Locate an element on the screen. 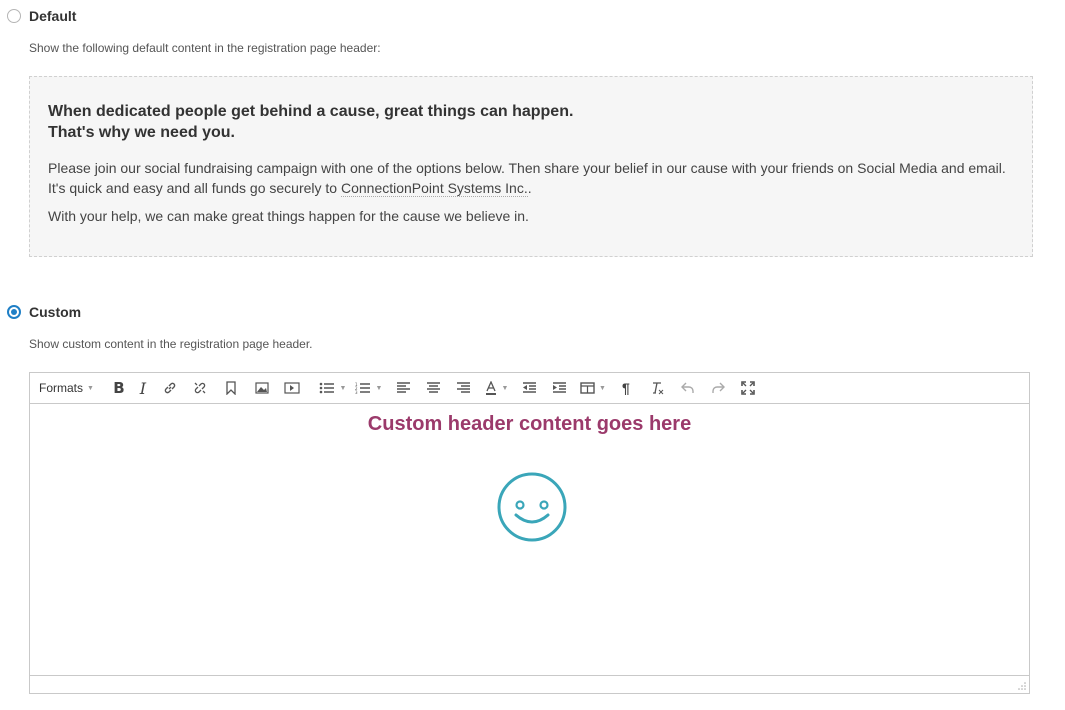 The image size is (1065, 710). align-center-icon is located at coordinates (434, 388).